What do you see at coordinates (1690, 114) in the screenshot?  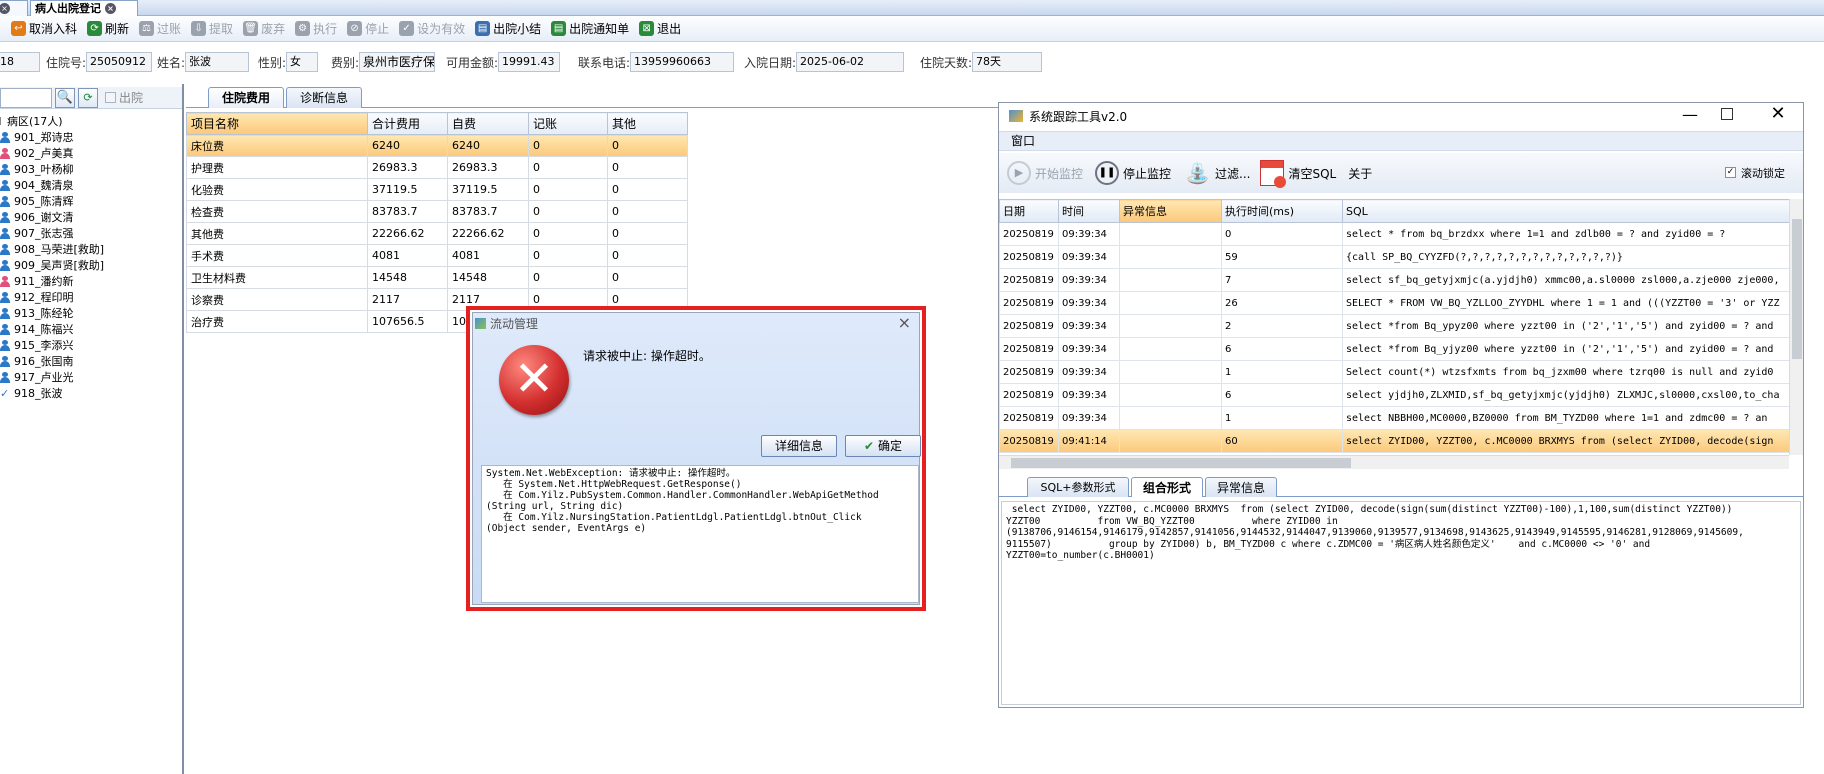 I see `minimize-icon: —` at bounding box center [1690, 114].